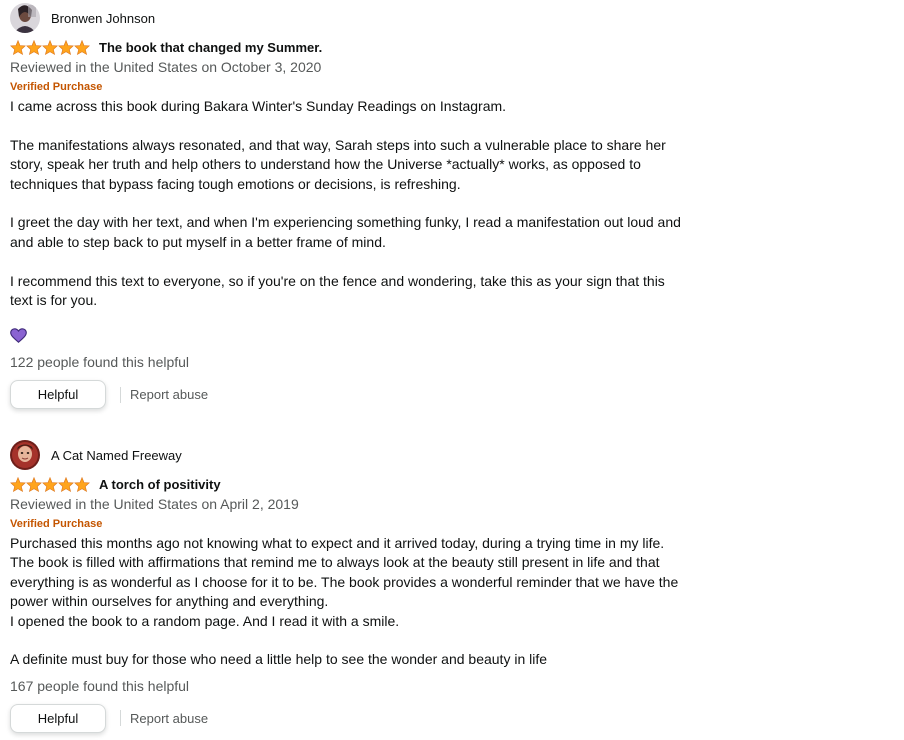 The width and height of the screenshot is (904, 740). What do you see at coordinates (103, 18) in the screenshot?
I see `reviewer-name: Bronwen Johnson` at bounding box center [103, 18].